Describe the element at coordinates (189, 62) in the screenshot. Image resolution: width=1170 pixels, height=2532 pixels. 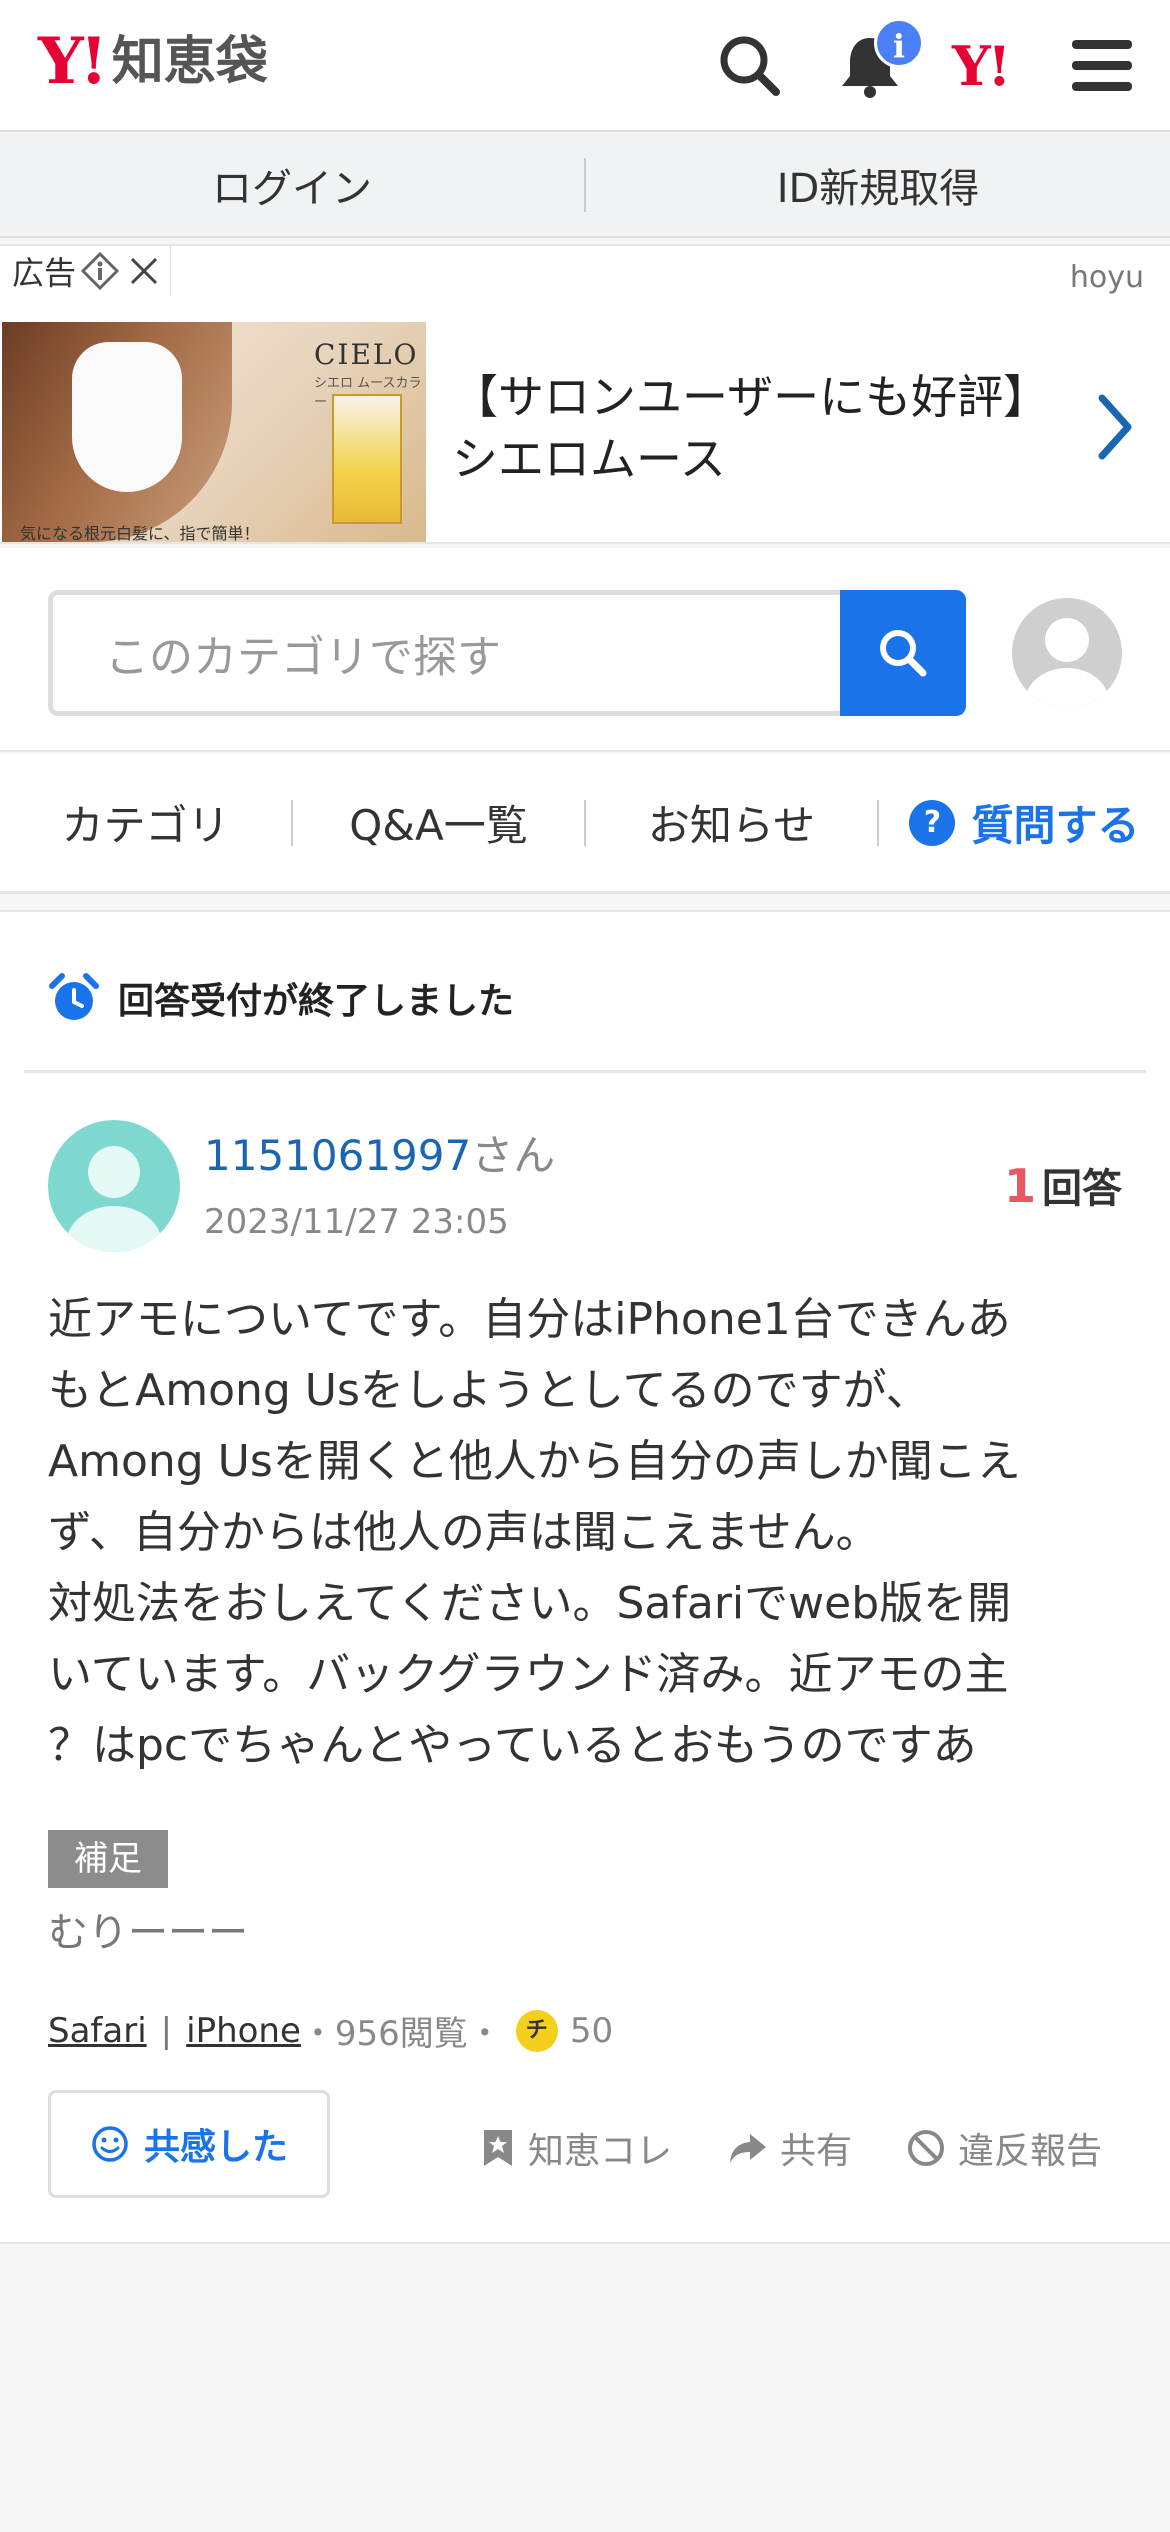
I see `logo-text: 知恵袋` at that location.